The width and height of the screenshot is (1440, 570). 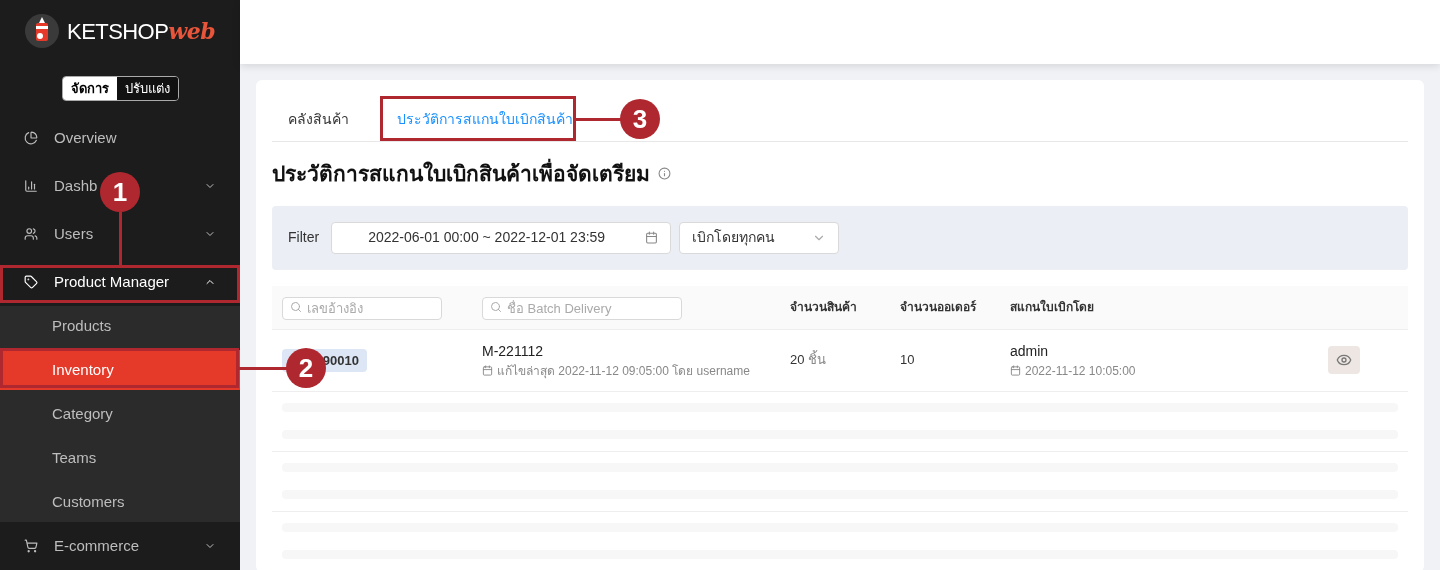 What do you see at coordinates (362, 308) in the screenshot?
I see `search-field: เลขอ้างอิง` at bounding box center [362, 308].